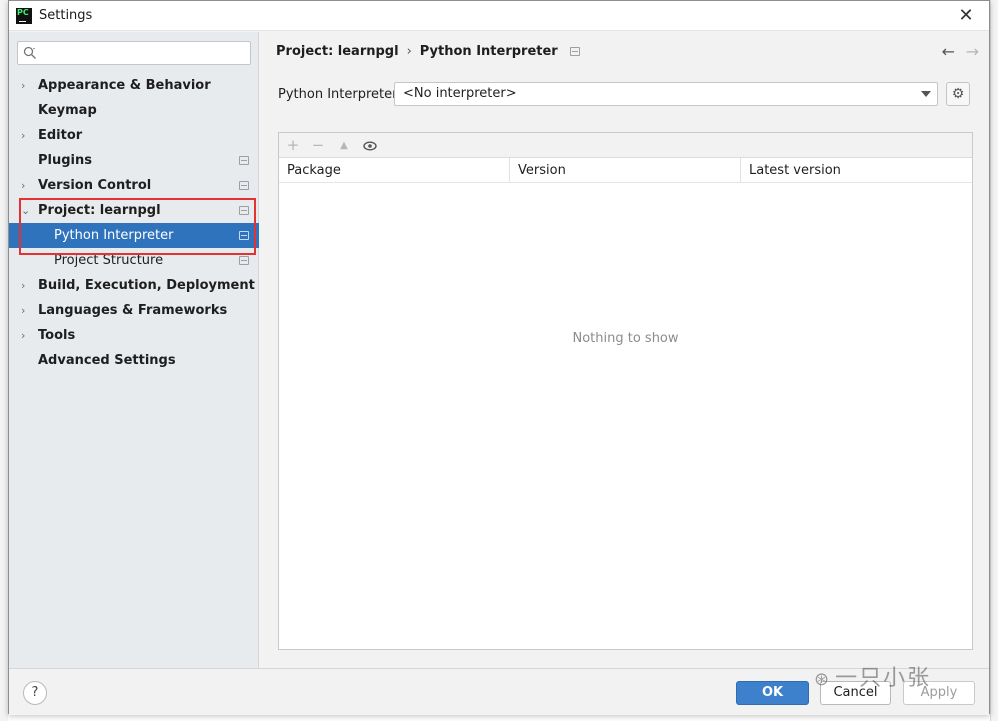 This screenshot has height=721, width=998. I want to click on sidebar-item-label: Keymap, so click(67, 110).